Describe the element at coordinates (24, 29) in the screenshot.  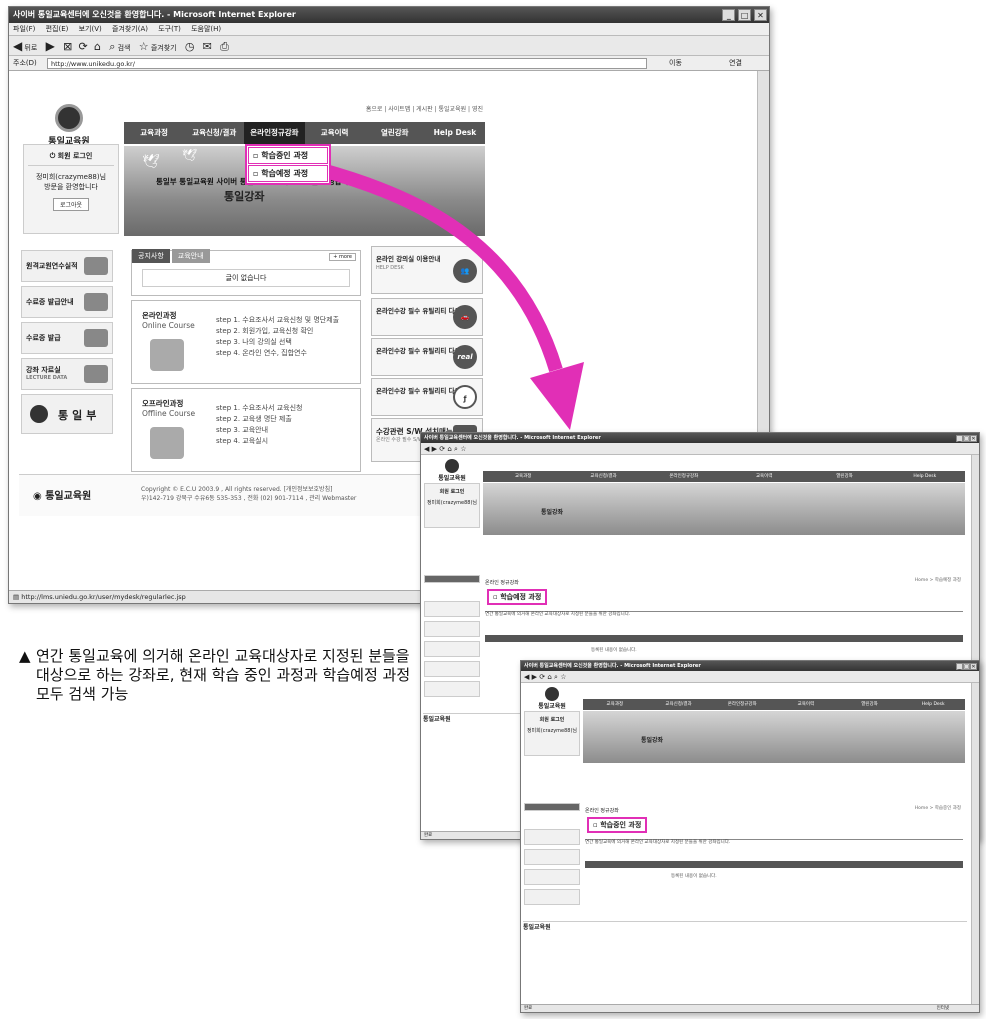
I see `menu-file: 파일(F)` at that location.